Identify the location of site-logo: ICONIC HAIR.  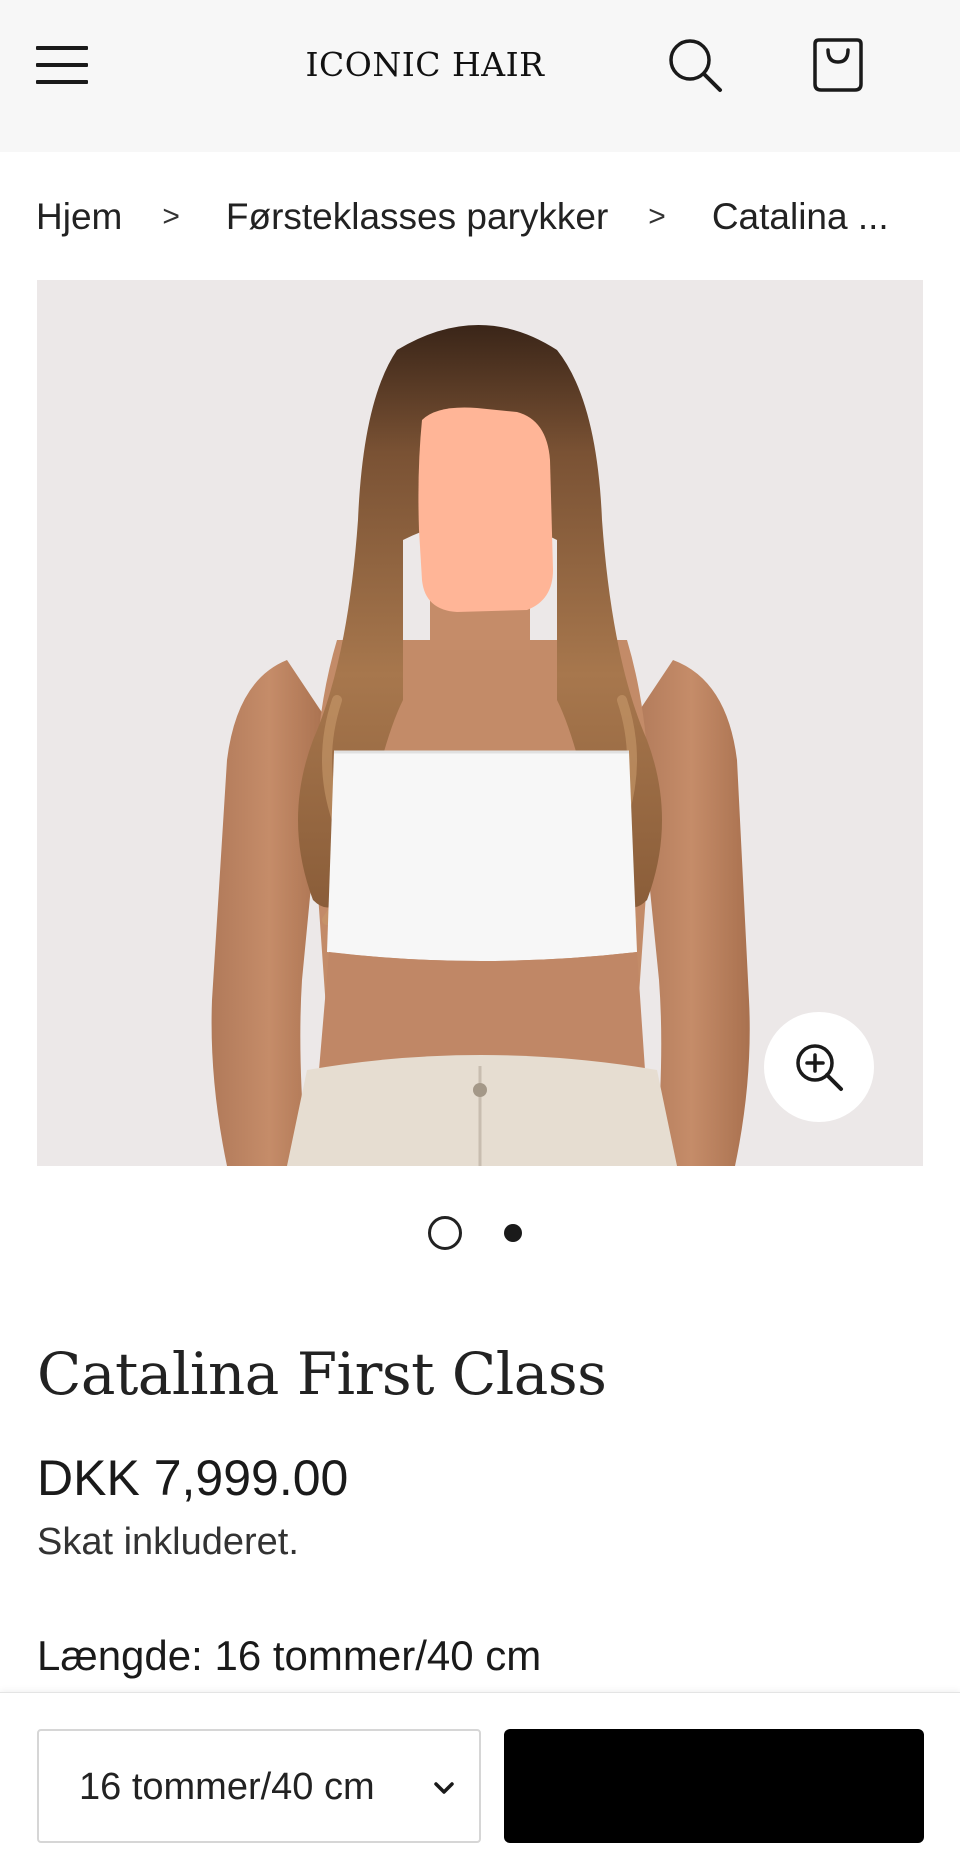
(425, 65).